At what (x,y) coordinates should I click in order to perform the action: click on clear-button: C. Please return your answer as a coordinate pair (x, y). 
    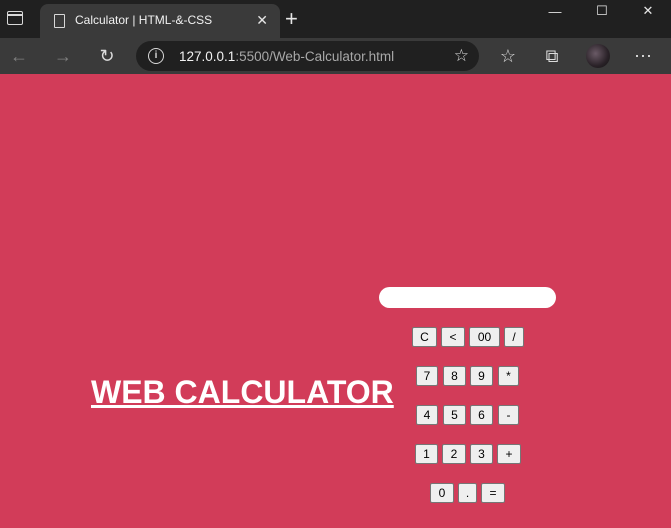
    Looking at the image, I should click on (424, 337).